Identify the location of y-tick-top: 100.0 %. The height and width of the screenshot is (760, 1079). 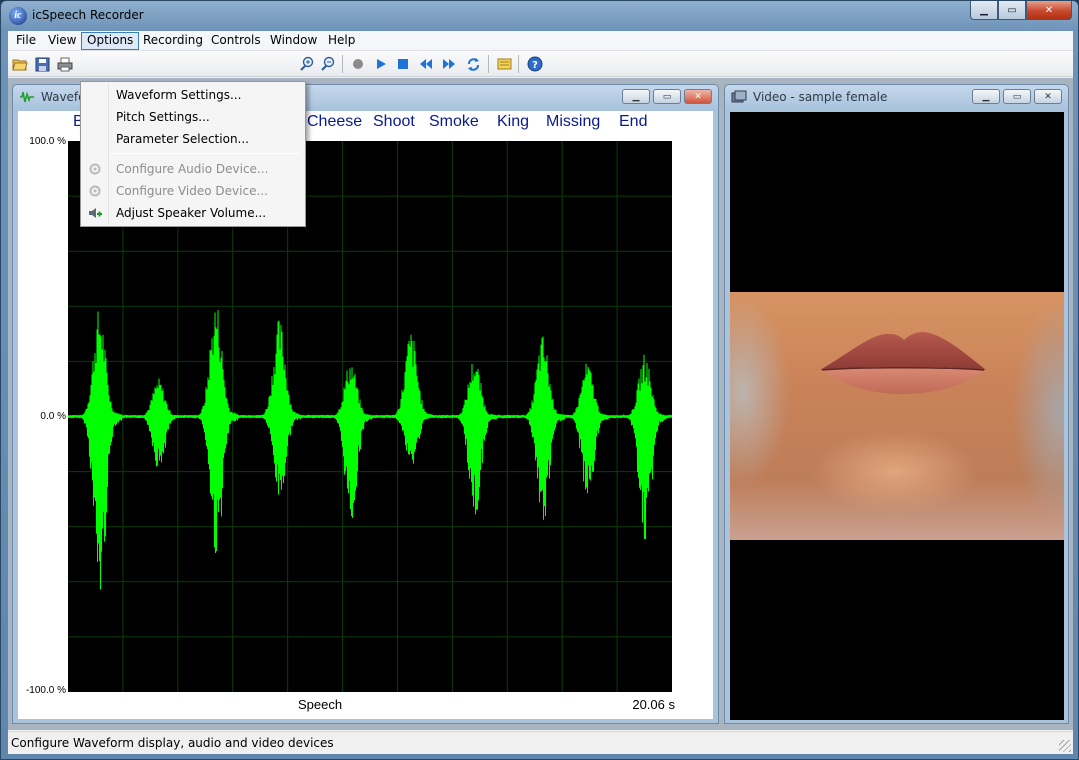
(47, 141).